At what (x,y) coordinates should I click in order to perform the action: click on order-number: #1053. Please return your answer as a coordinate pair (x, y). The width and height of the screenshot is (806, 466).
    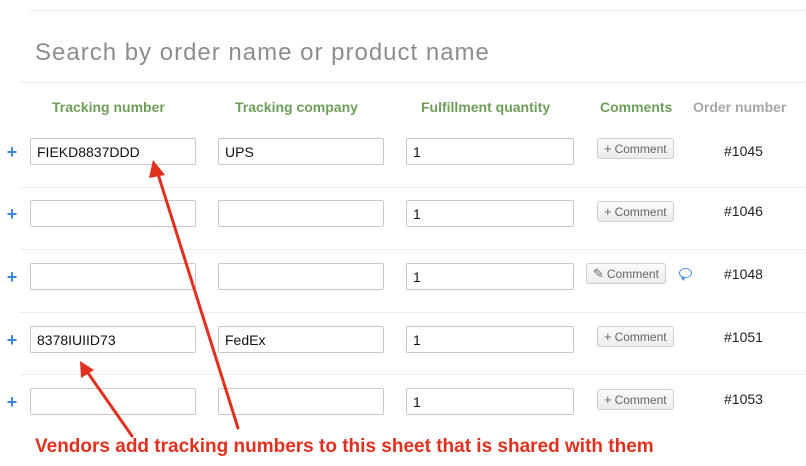
    Looking at the image, I should click on (743, 399).